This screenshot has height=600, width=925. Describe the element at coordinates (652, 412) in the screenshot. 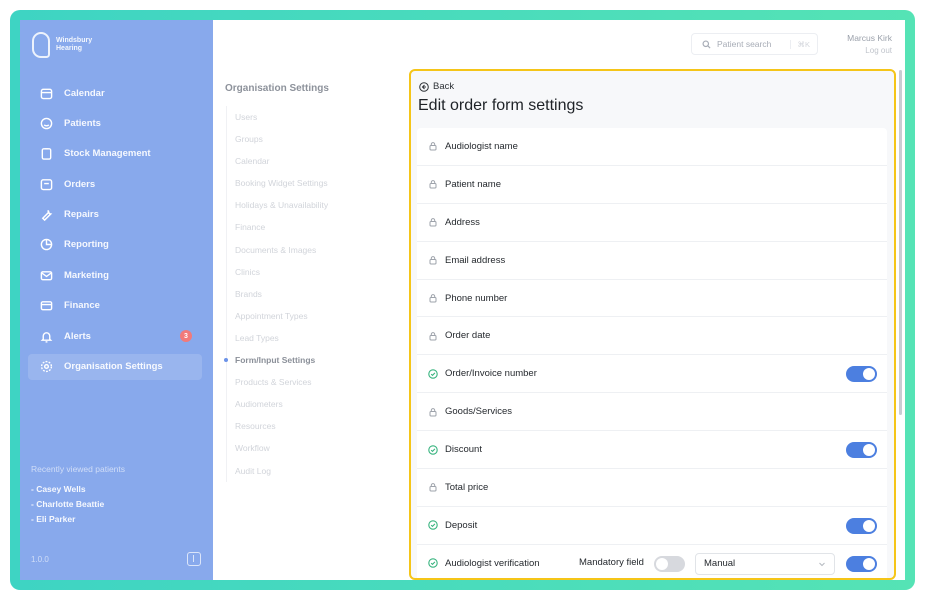

I see `form-field-row: Goods/Services` at that location.